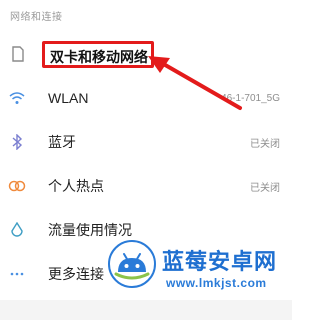 The image size is (320, 320). What do you see at coordinates (250, 98) in the screenshot?
I see `wlan-ssid: 46-1-701_5G` at bounding box center [250, 98].